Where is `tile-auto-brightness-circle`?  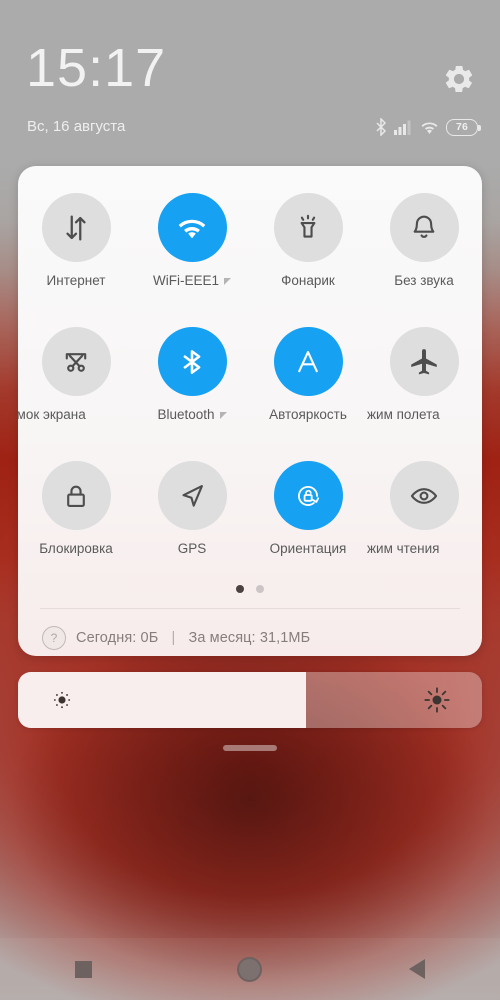 tile-auto-brightness-circle is located at coordinates (308, 361).